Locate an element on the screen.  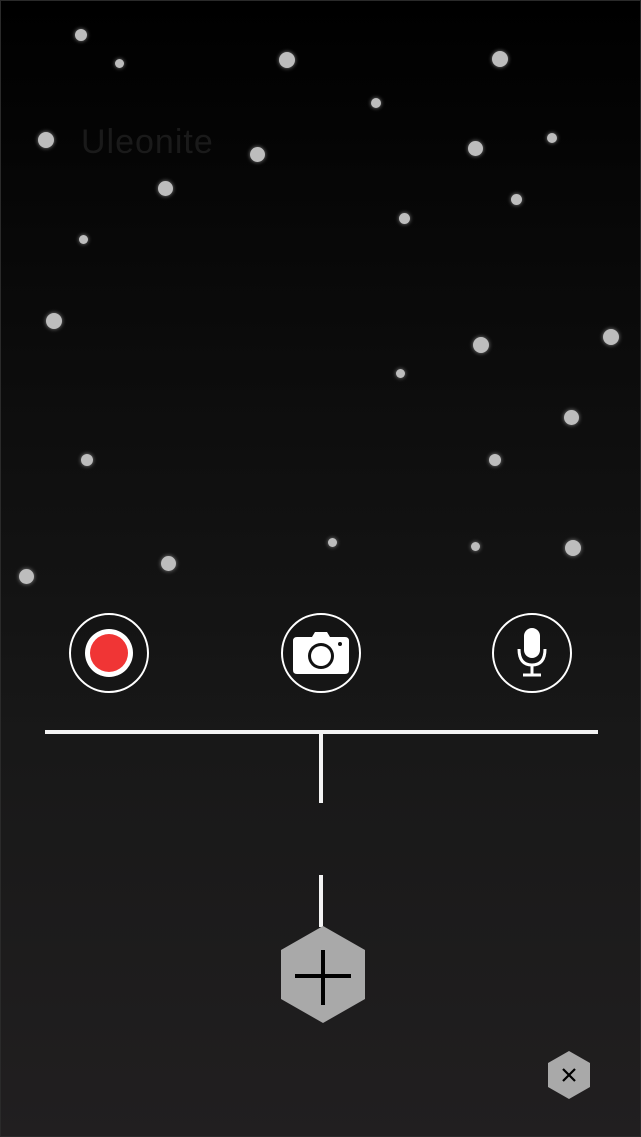
microphone-icon is located at coordinates (532, 652).